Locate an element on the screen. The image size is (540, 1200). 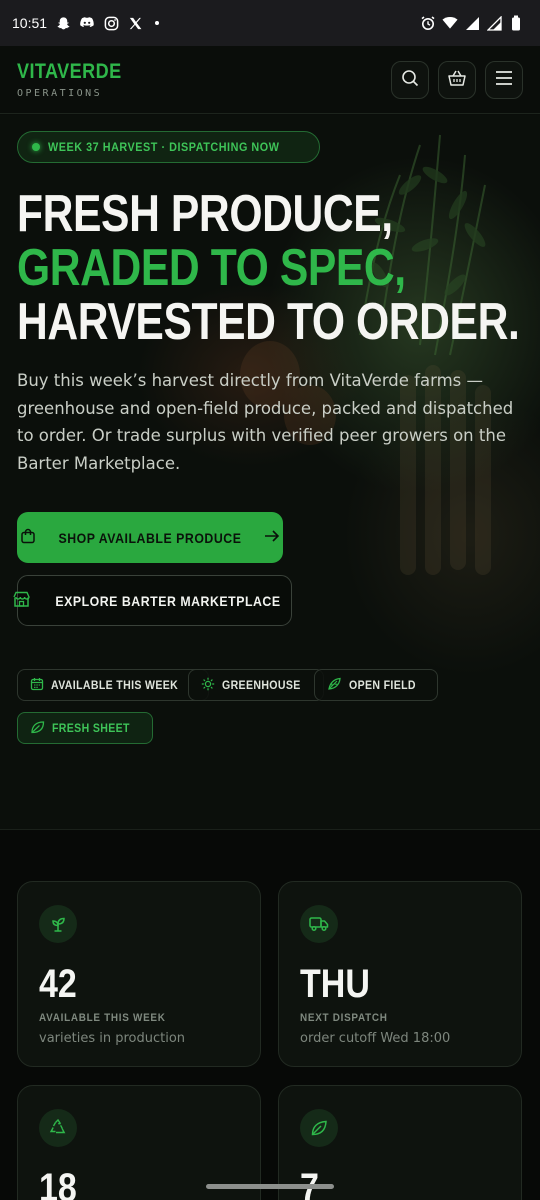
arrow-right-icon is located at coordinates (272, 537).